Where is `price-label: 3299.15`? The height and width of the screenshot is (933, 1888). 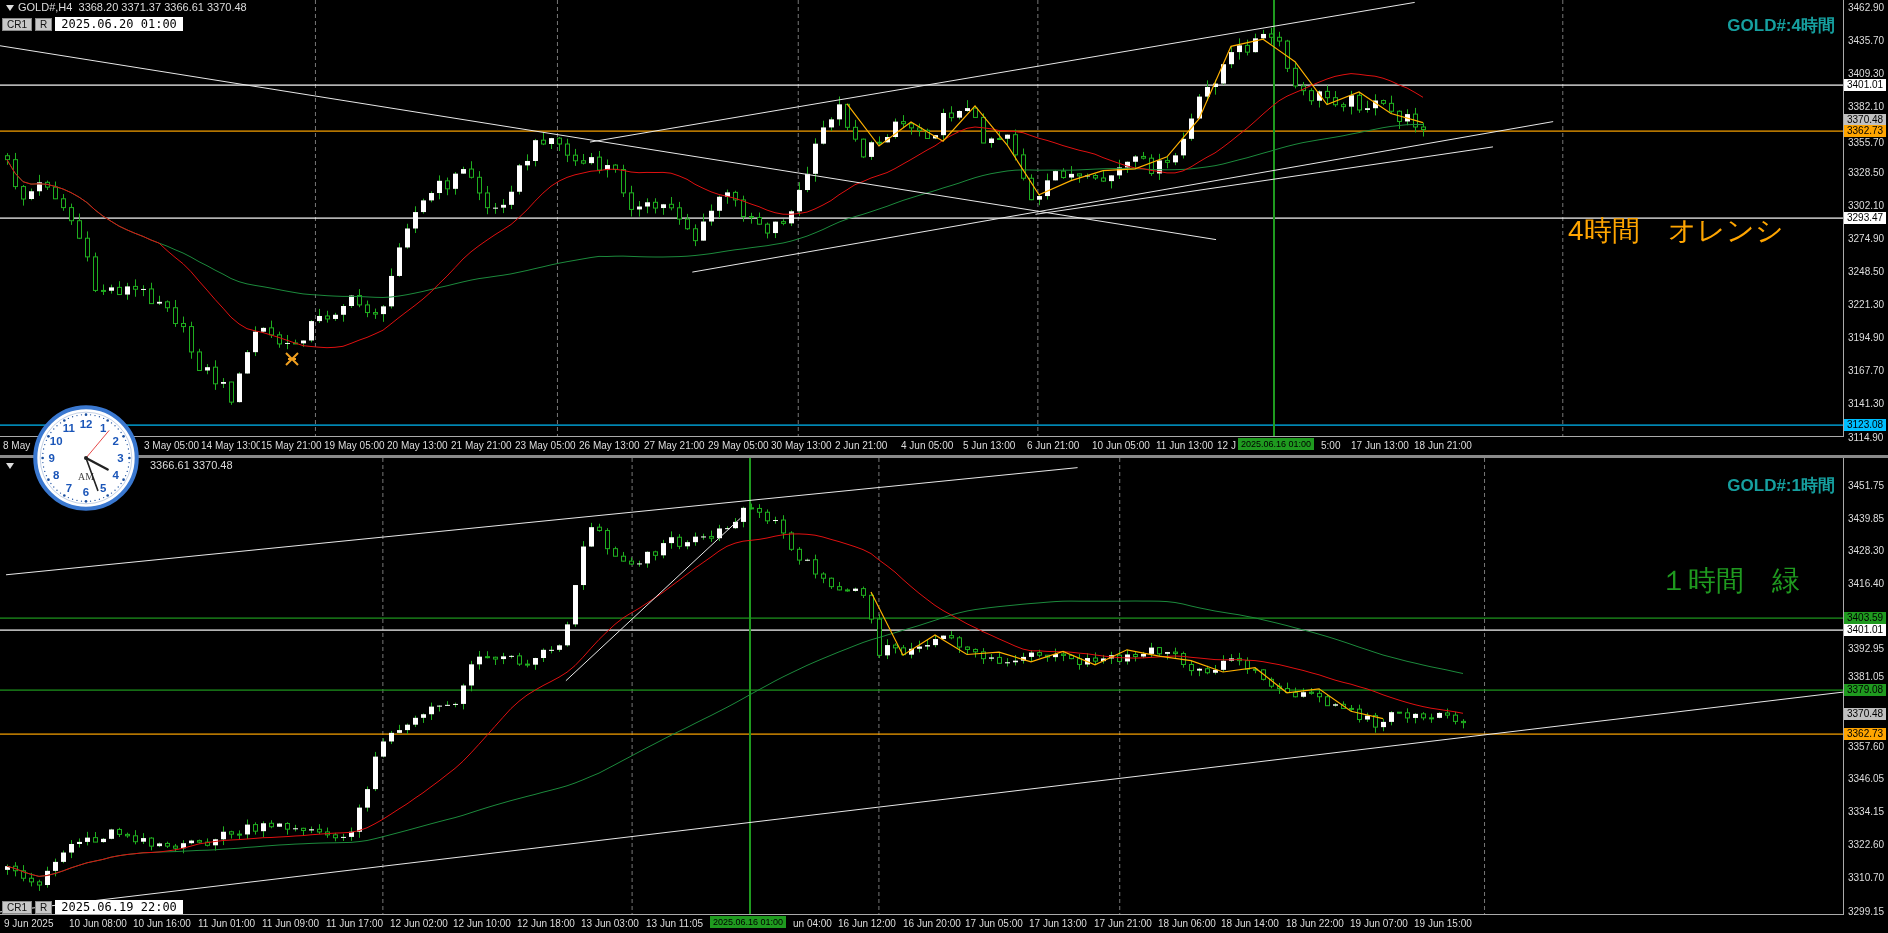 price-label: 3299.15 is located at coordinates (1866, 912).